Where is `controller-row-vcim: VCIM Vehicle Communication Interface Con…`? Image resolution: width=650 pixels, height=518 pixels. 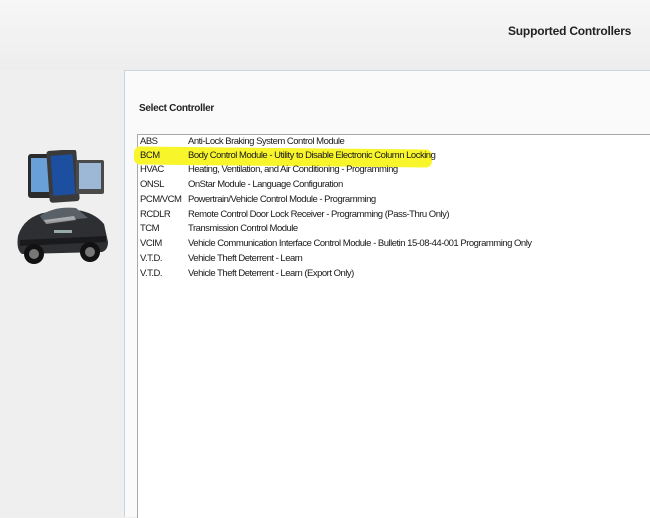
controller-row-vcim: VCIM Vehicle Communication Interface Con… is located at coordinates (394, 244).